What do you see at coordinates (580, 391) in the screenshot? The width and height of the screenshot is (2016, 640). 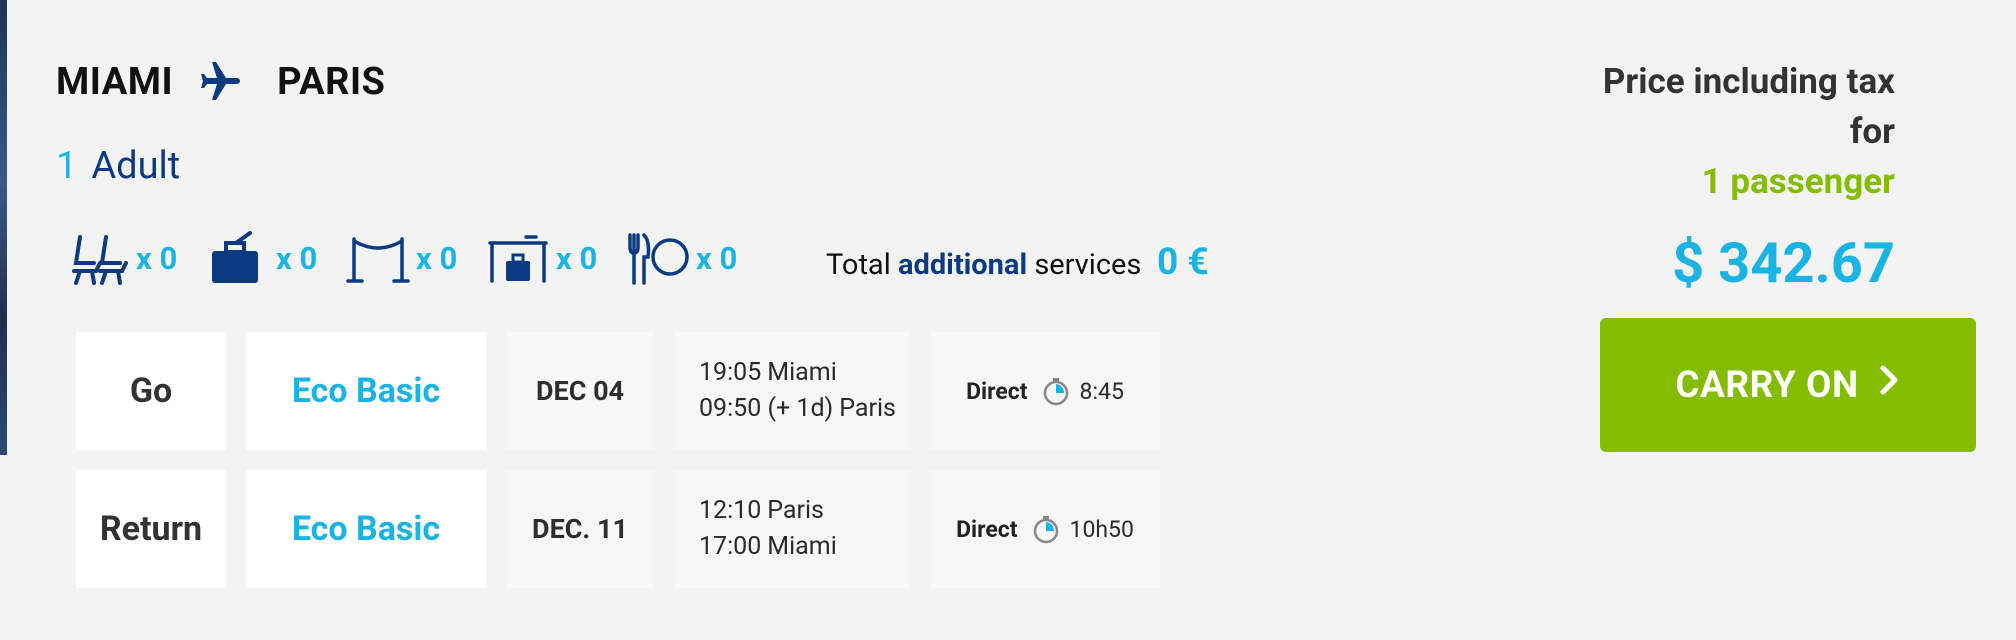 I see `flight-go-date: DEC 04` at bounding box center [580, 391].